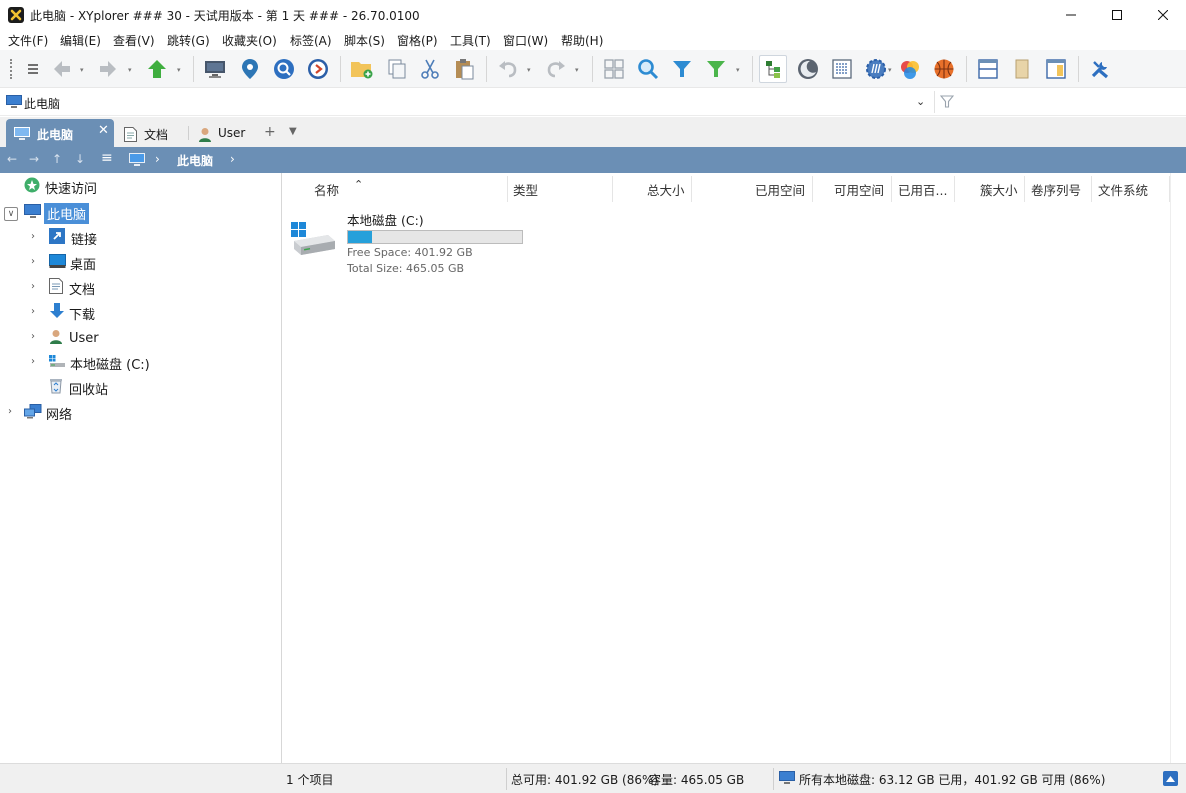  Describe the element at coordinates (270, 132) in the screenshot. I see `new-tab-icon: +` at that location.